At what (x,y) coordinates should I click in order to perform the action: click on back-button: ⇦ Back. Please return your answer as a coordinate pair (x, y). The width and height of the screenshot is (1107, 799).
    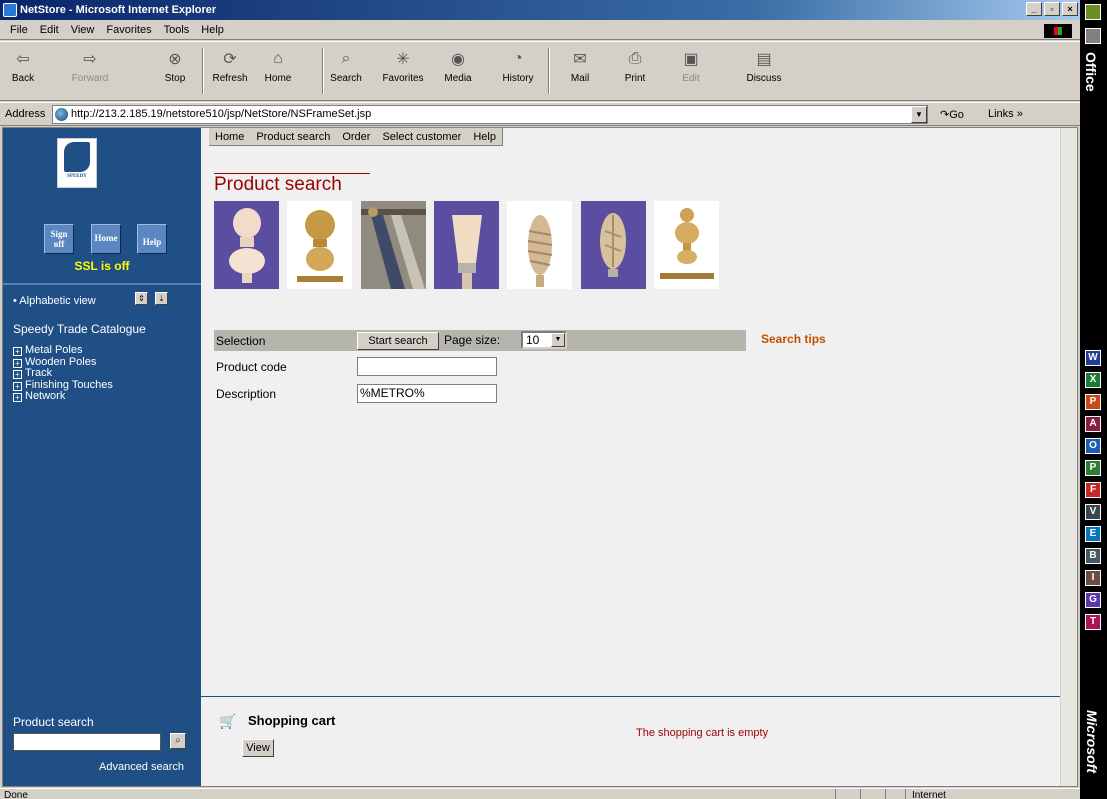
    Looking at the image, I should click on (23, 64).